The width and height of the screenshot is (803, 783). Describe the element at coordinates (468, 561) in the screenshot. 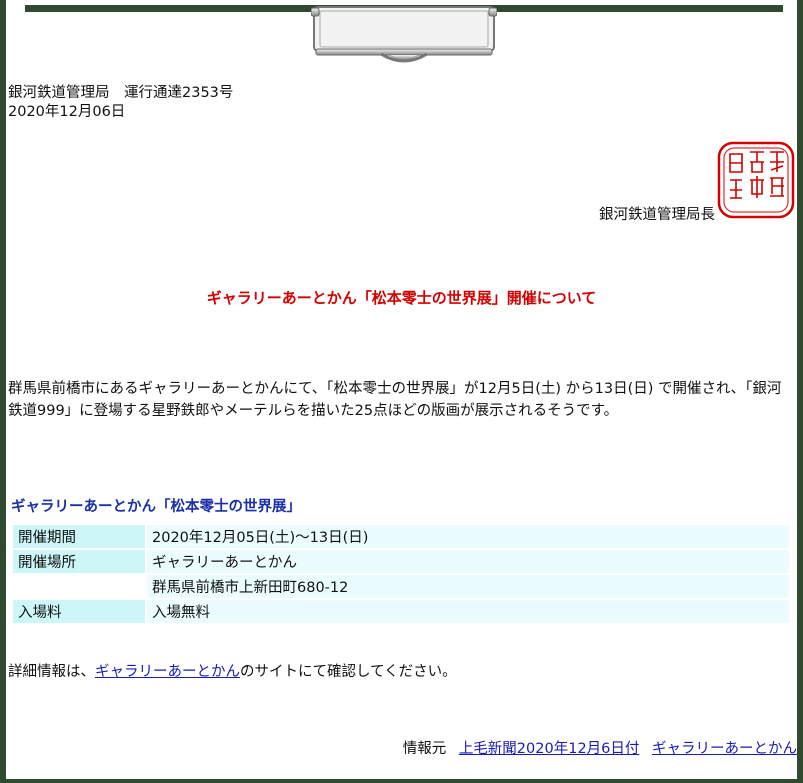

I see `row-value: ギャラリーあーとかん` at that location.